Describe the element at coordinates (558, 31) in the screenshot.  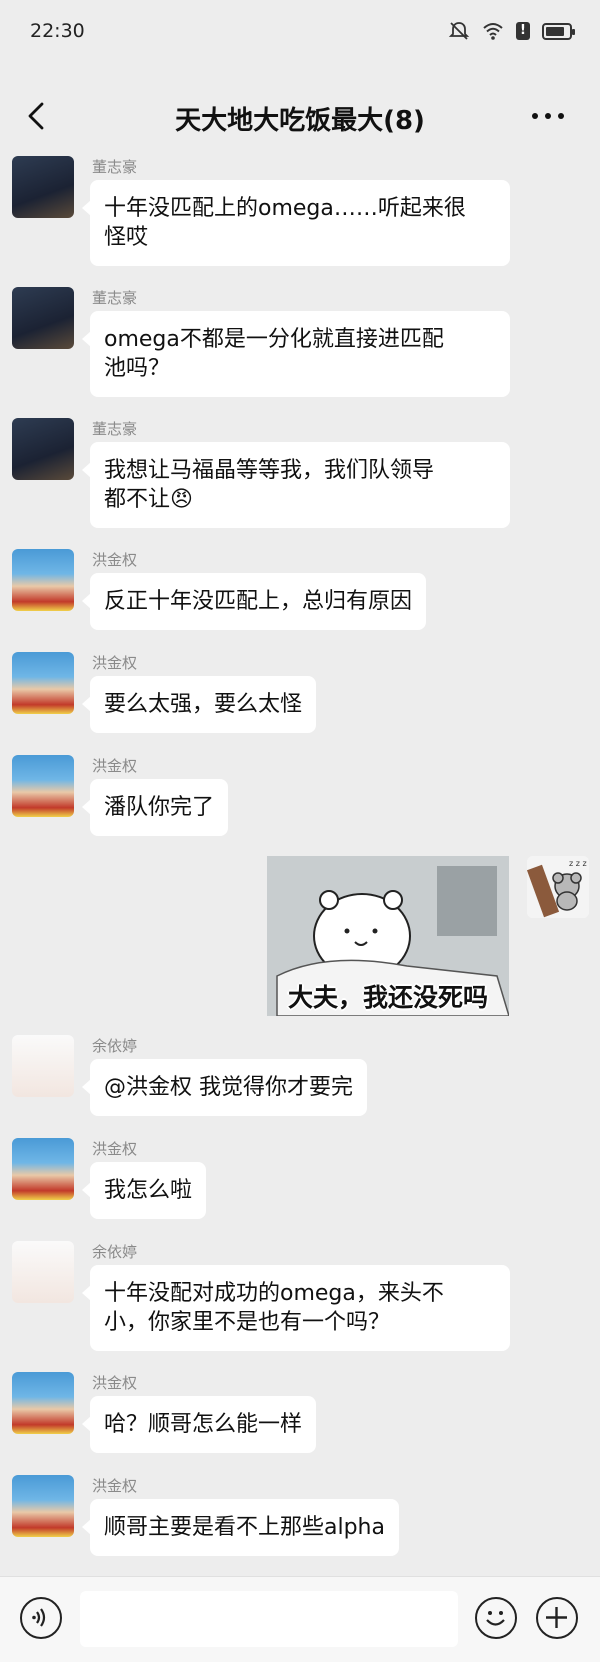
I see `battery-icon` at that location.